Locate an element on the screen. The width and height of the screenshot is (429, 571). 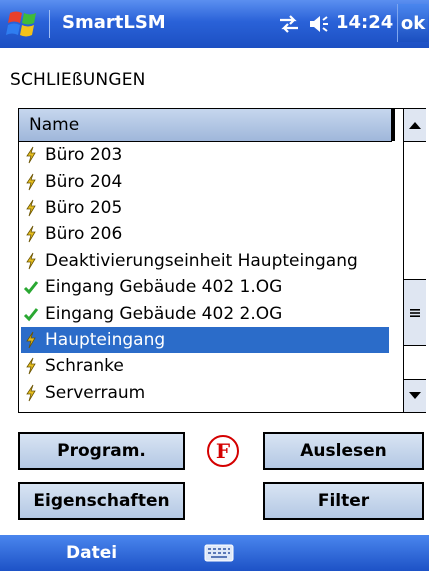
properties-button: Eigenschaften is located at coordinates (101, 501).